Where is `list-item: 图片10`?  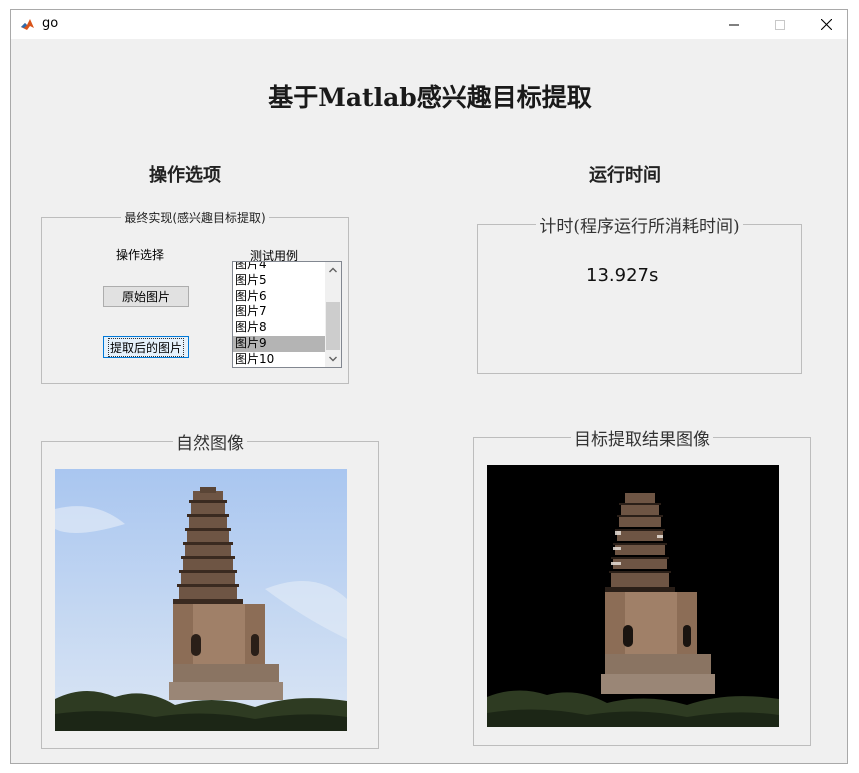 list-item: 图片10 is located at coordinates (279, 359).